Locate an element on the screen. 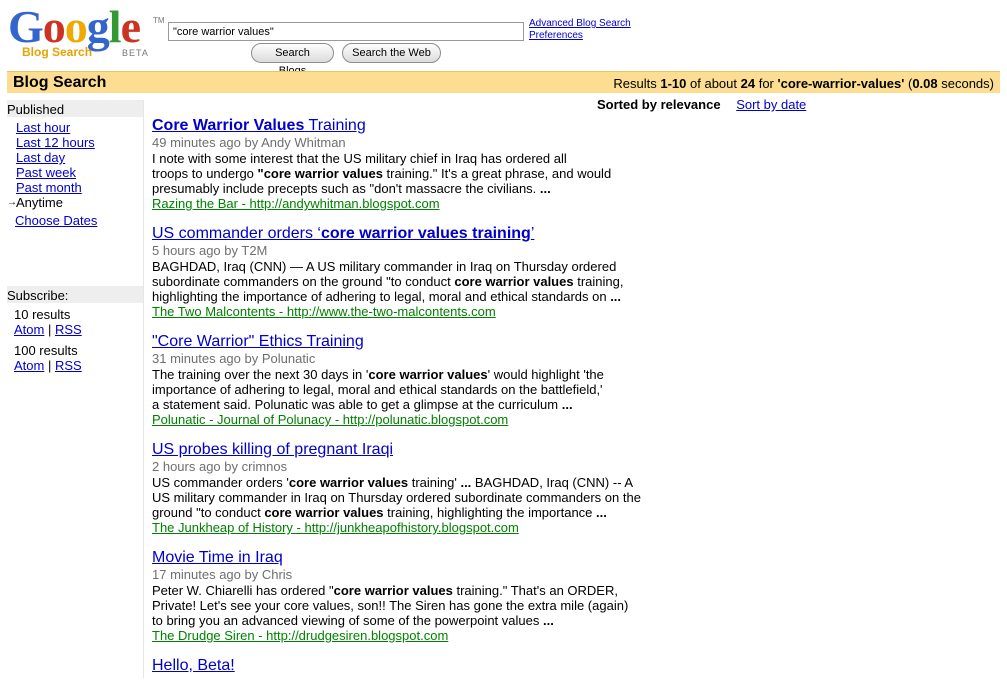 This screenshot has width=1007, height=689. sort-relevance-label: Sorted by relevance is located at coordinates (659, 104).